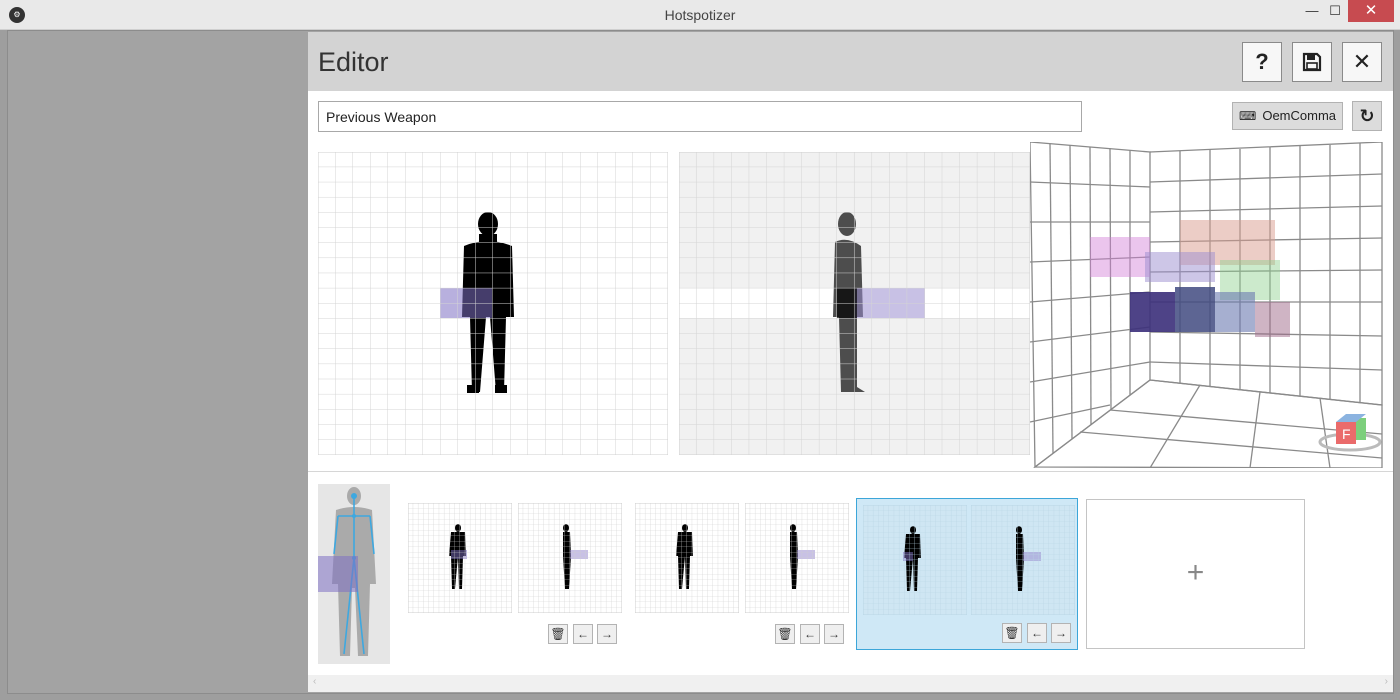 The width and height of the screenshot is (1400, 700). What do you see at coordinates (1248, 116) in the screenshot?
I see `keyboard-icon: ⌨` at bounding box center [1248, 116].